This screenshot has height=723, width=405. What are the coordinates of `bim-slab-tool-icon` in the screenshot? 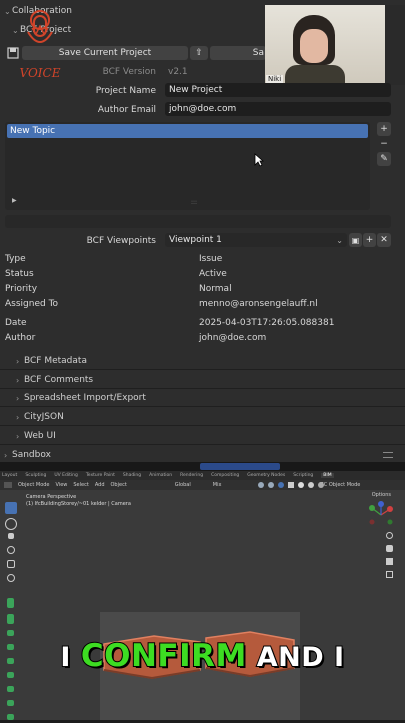 It's located at (10, 619).